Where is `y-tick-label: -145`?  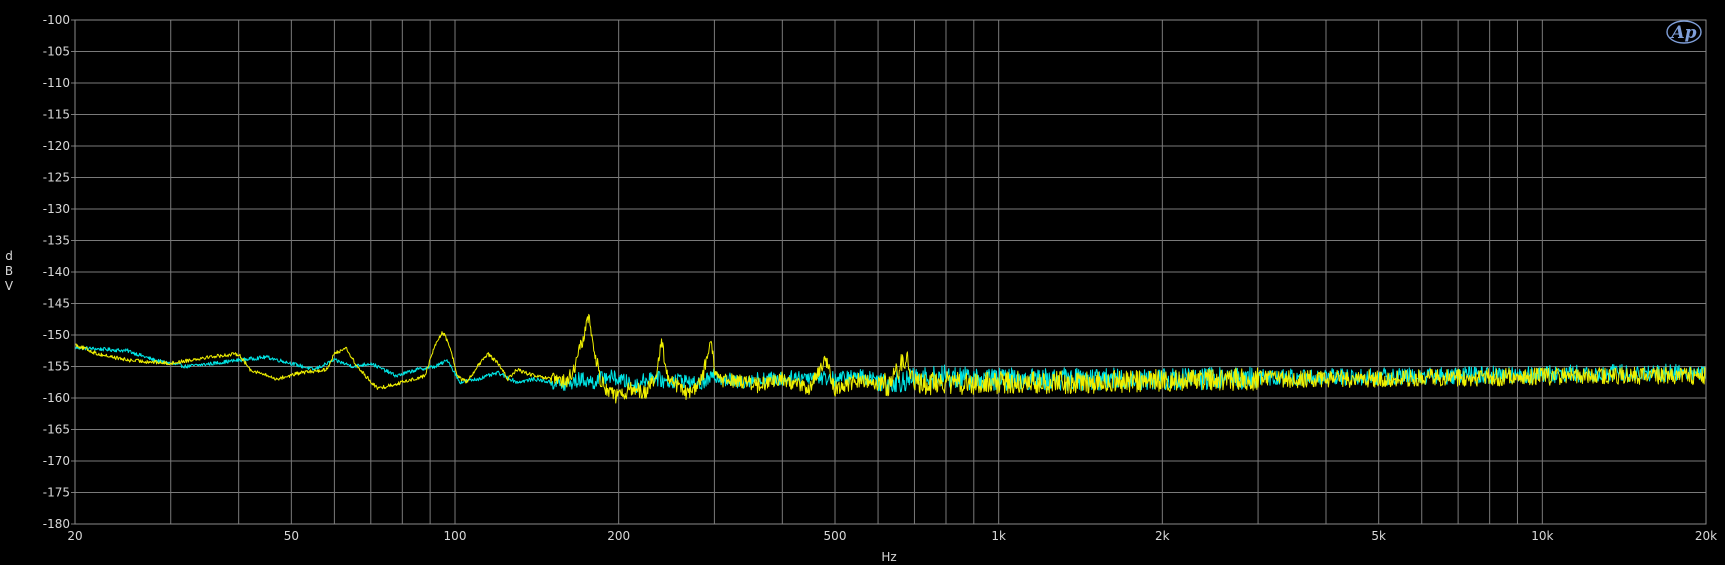
y-tick-label: -145 is located at coordinates (56, 304).